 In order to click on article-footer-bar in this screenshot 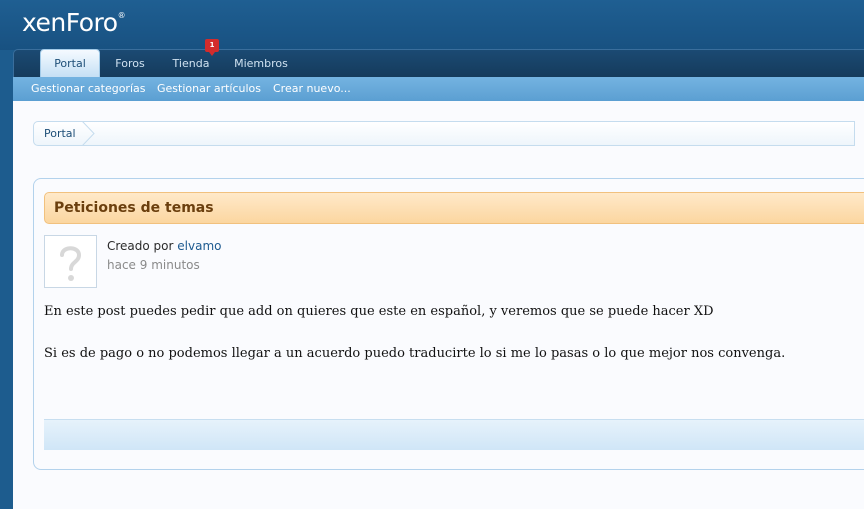, I will do `click(454, 434)`.